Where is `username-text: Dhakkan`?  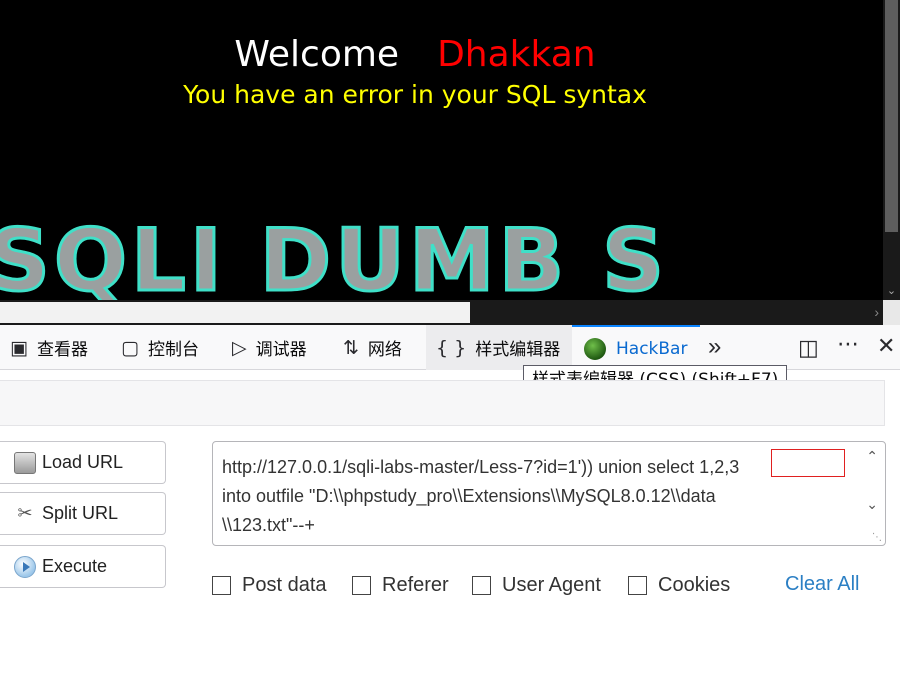 username-text: Dhakkan is located at coordinates (516, 54).